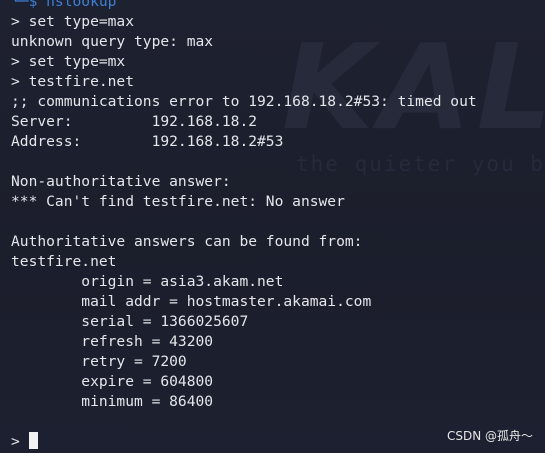 The width and height of the screenshot is (545, 453). I want to click on active-prompt-line: >, so click(244, 442).